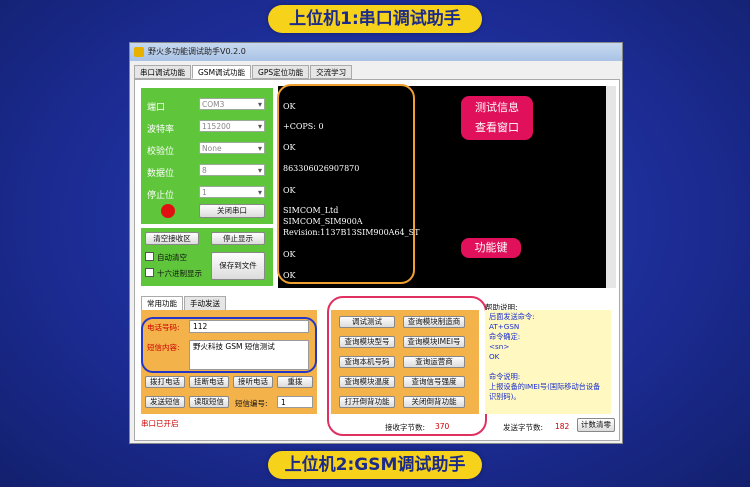 The width and height of the screenshot is (750, 487). Describe the element at coordinates (162, 72) in the screenshot. I see `tab-serial: 串口调试功能` at that location.